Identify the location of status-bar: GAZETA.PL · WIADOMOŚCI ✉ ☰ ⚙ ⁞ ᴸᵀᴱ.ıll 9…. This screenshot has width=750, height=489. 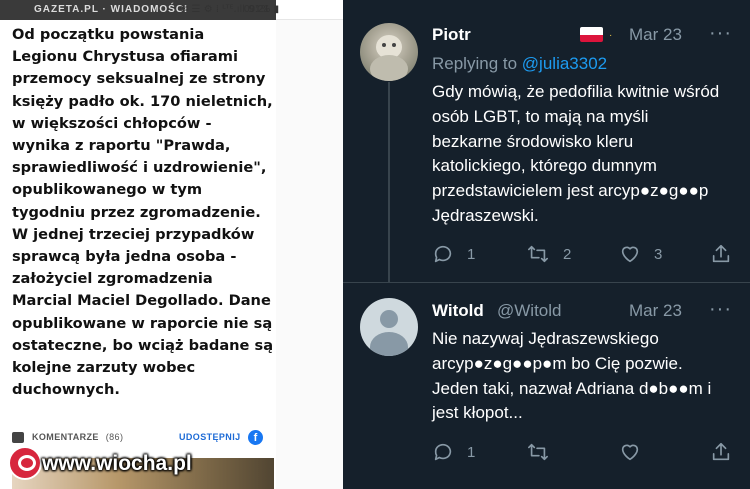
(171, 10).